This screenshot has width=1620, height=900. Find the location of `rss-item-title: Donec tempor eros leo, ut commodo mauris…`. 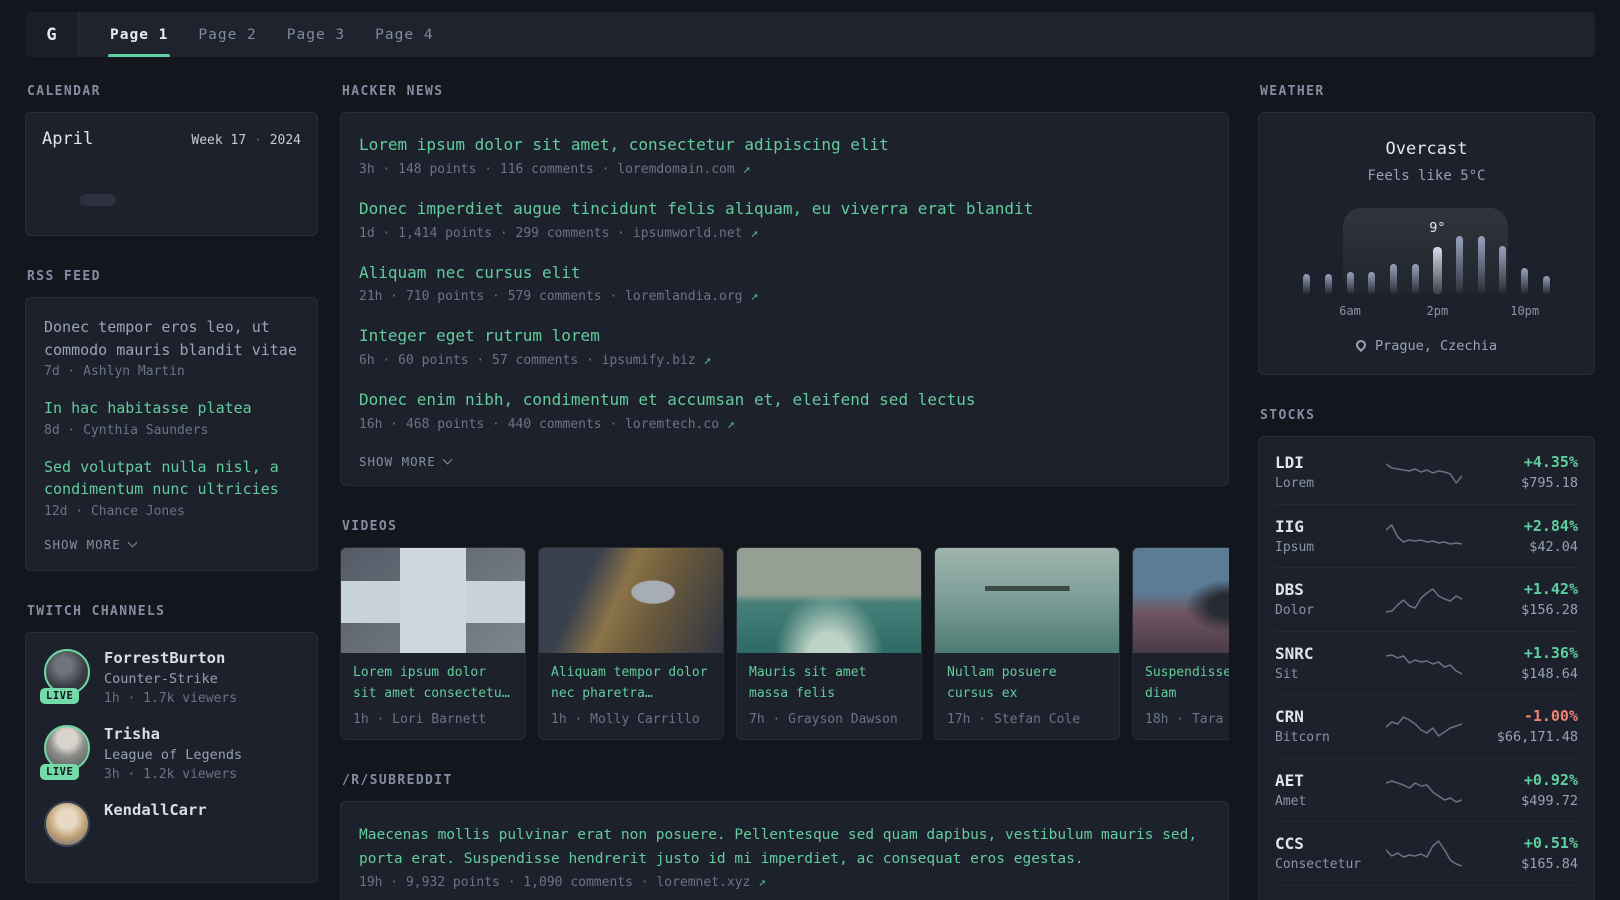

rss-item-title: Donec tempor eros leo, ut commodo mauris… is located at coordinates (171, 338).